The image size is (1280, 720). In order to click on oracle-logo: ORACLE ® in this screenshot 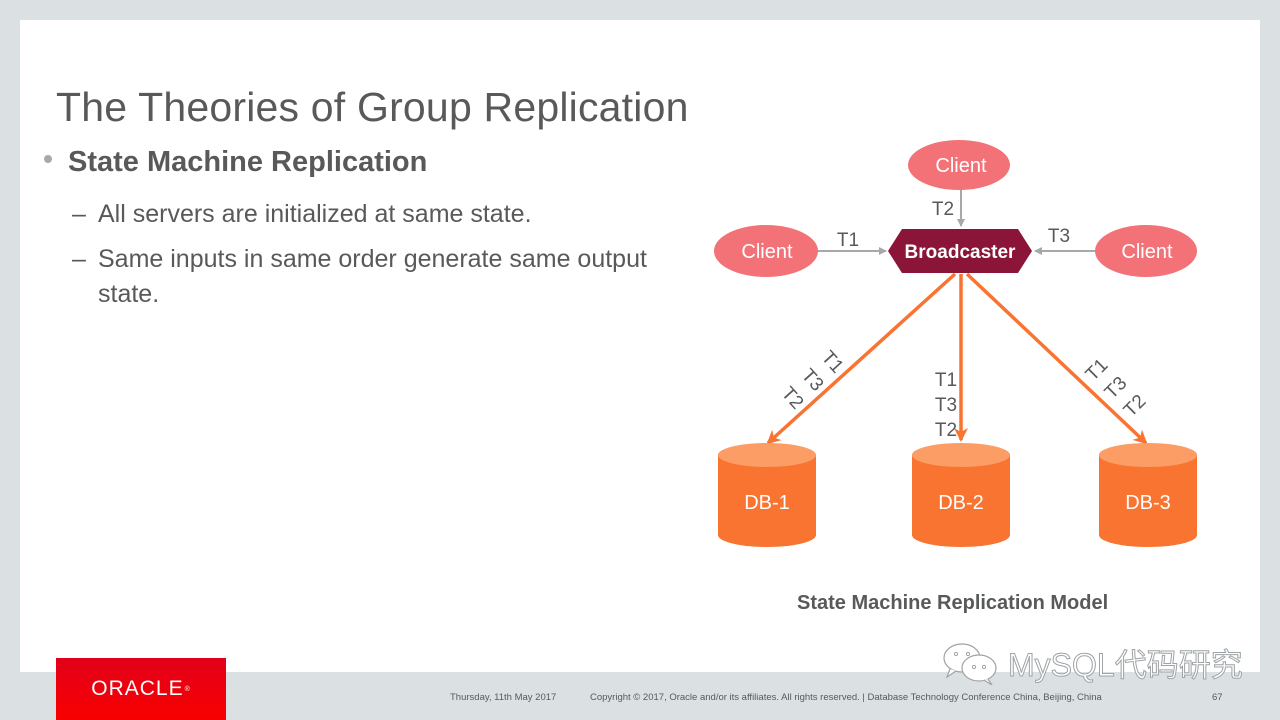, I will do `click(141, 689)`.